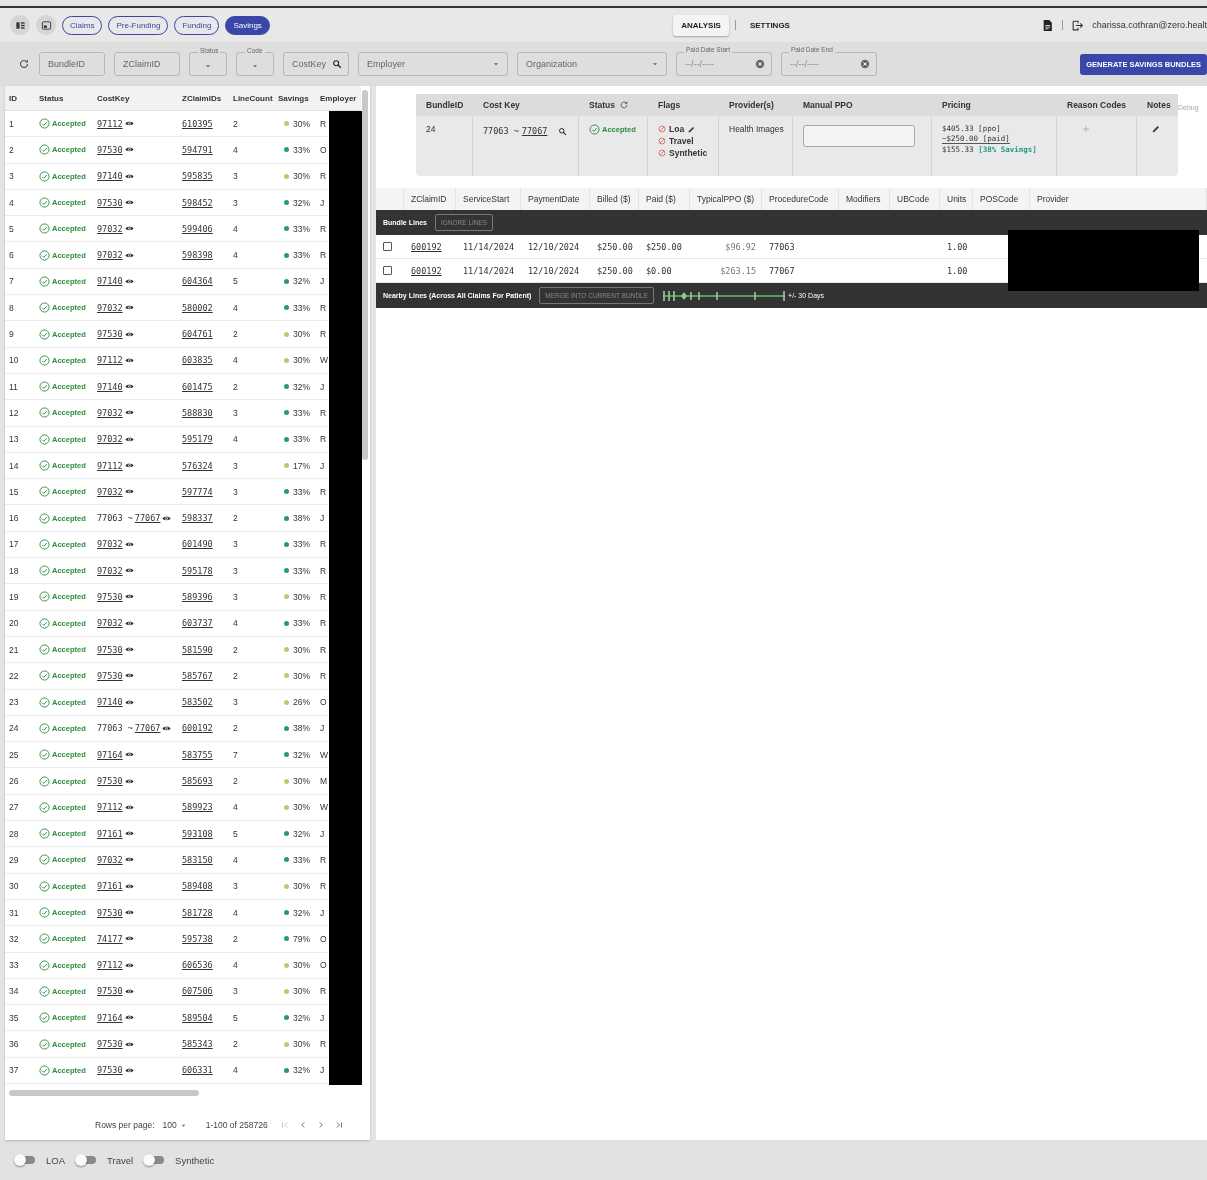  Describe the element at coordinates (592, 64) in the screenshot. I see `dropdown-field: Organization` at that location.